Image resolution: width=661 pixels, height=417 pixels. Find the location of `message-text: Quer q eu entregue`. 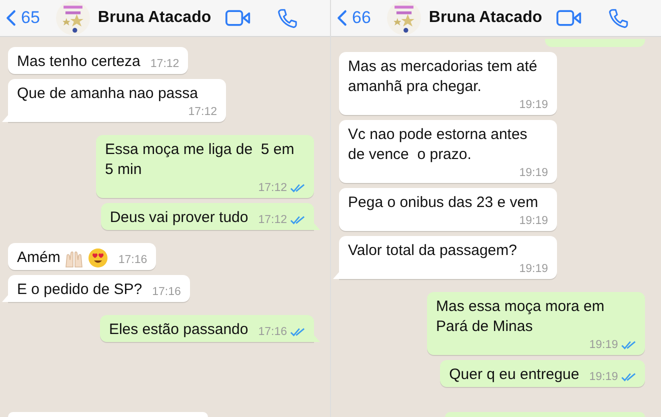

message-text: Quer q eu entregue is located at coordinates (514, 375).